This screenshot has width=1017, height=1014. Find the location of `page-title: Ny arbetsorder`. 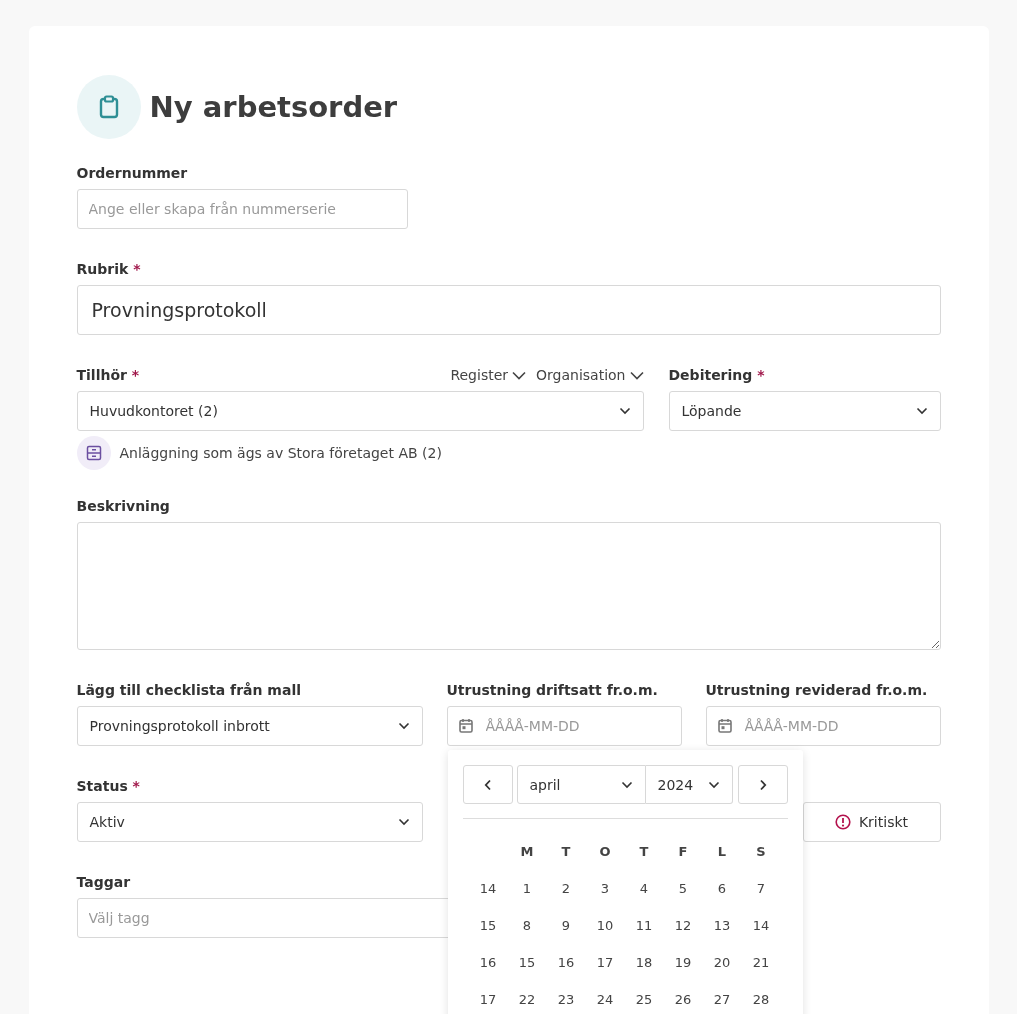

page-title: Ny arbetsorder is located at coordinates (273, 107).